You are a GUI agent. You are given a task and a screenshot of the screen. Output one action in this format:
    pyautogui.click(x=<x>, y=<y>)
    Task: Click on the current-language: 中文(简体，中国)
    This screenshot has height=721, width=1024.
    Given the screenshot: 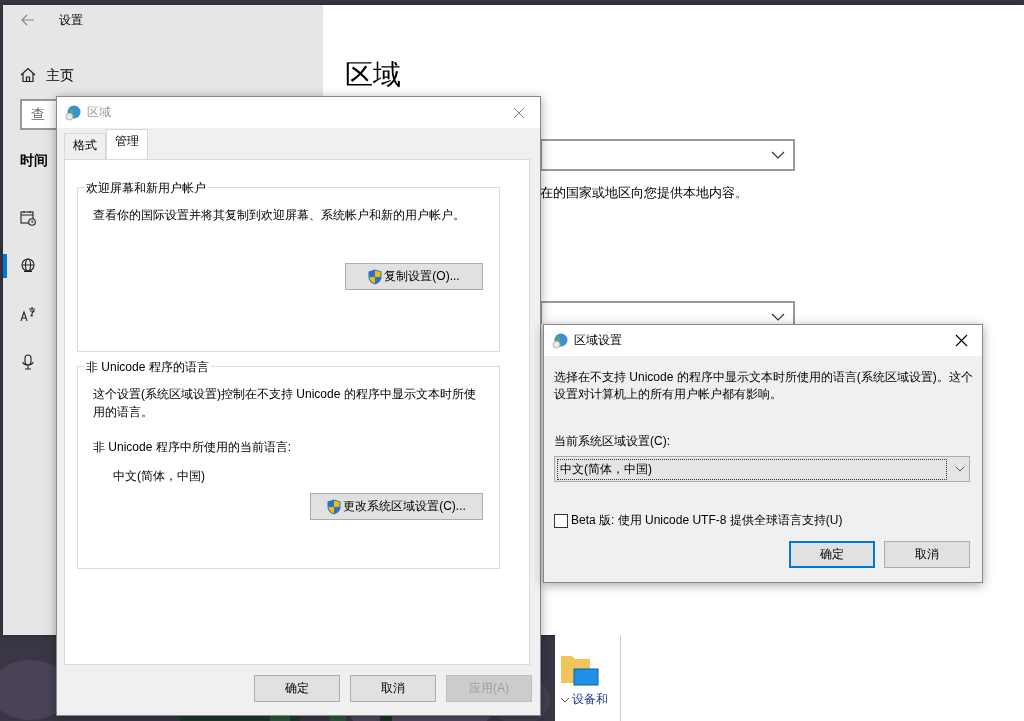 What is the action you would take?
    pyautogui.click(x=159, y=476)
    